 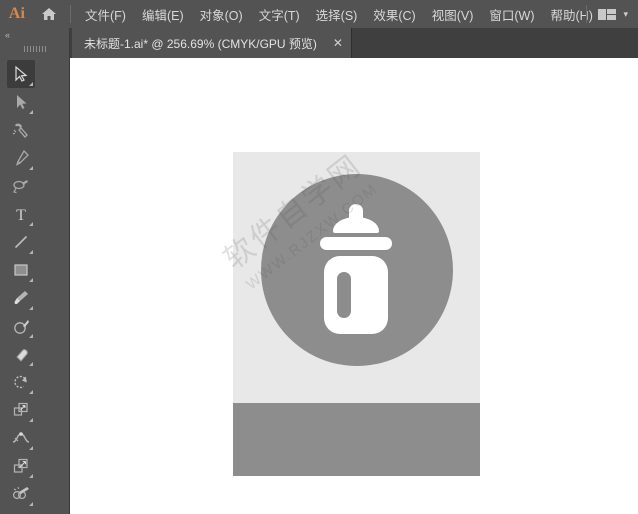 What do you see at coordinates (453, 14) in the screenshot?
I see `menu-view: 视图(V)` at bounding box center [453, 14].